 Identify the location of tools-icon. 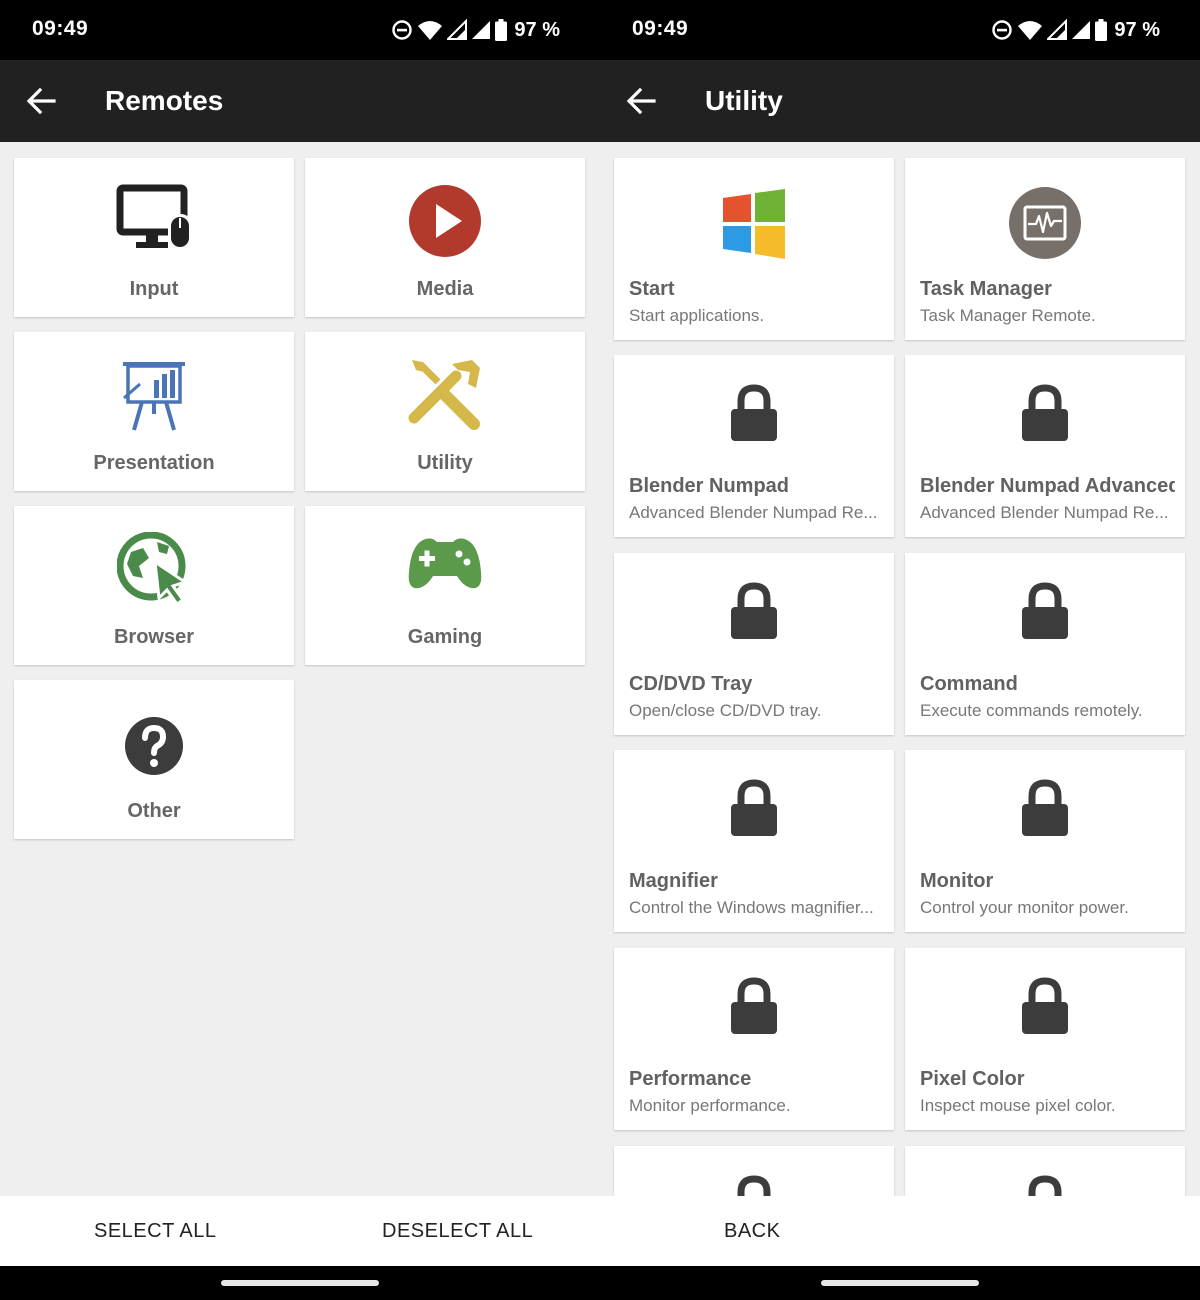
(444, 395).